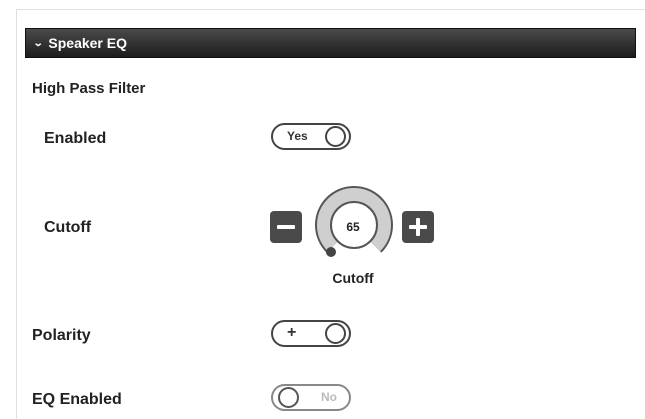 This screenshot has width=645, height=419. Describe the element at coordinates (331, 252) in the screenshot. I see `knob-indicator-dot` at that location.